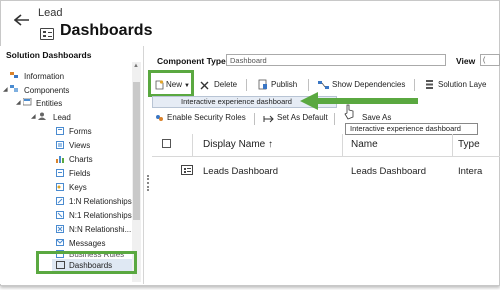  I want to click on splitter-handle, so click(149, 183).